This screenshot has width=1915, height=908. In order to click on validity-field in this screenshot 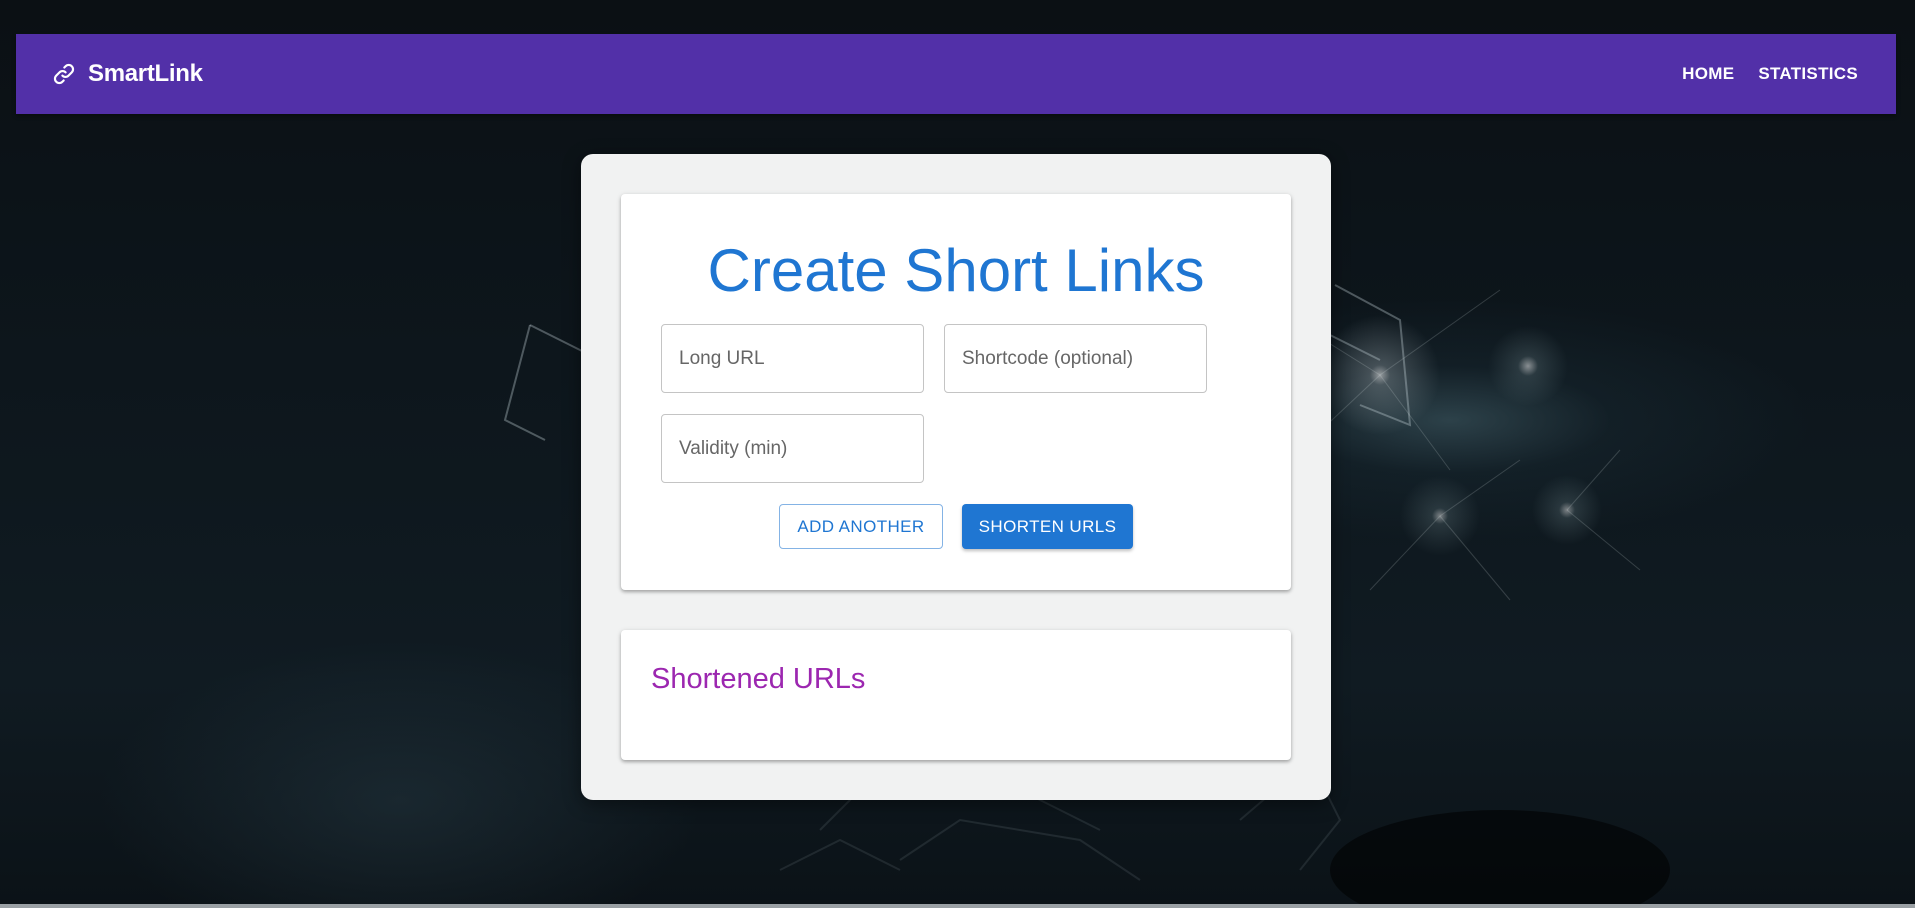, I will do `click(792, 448)`.